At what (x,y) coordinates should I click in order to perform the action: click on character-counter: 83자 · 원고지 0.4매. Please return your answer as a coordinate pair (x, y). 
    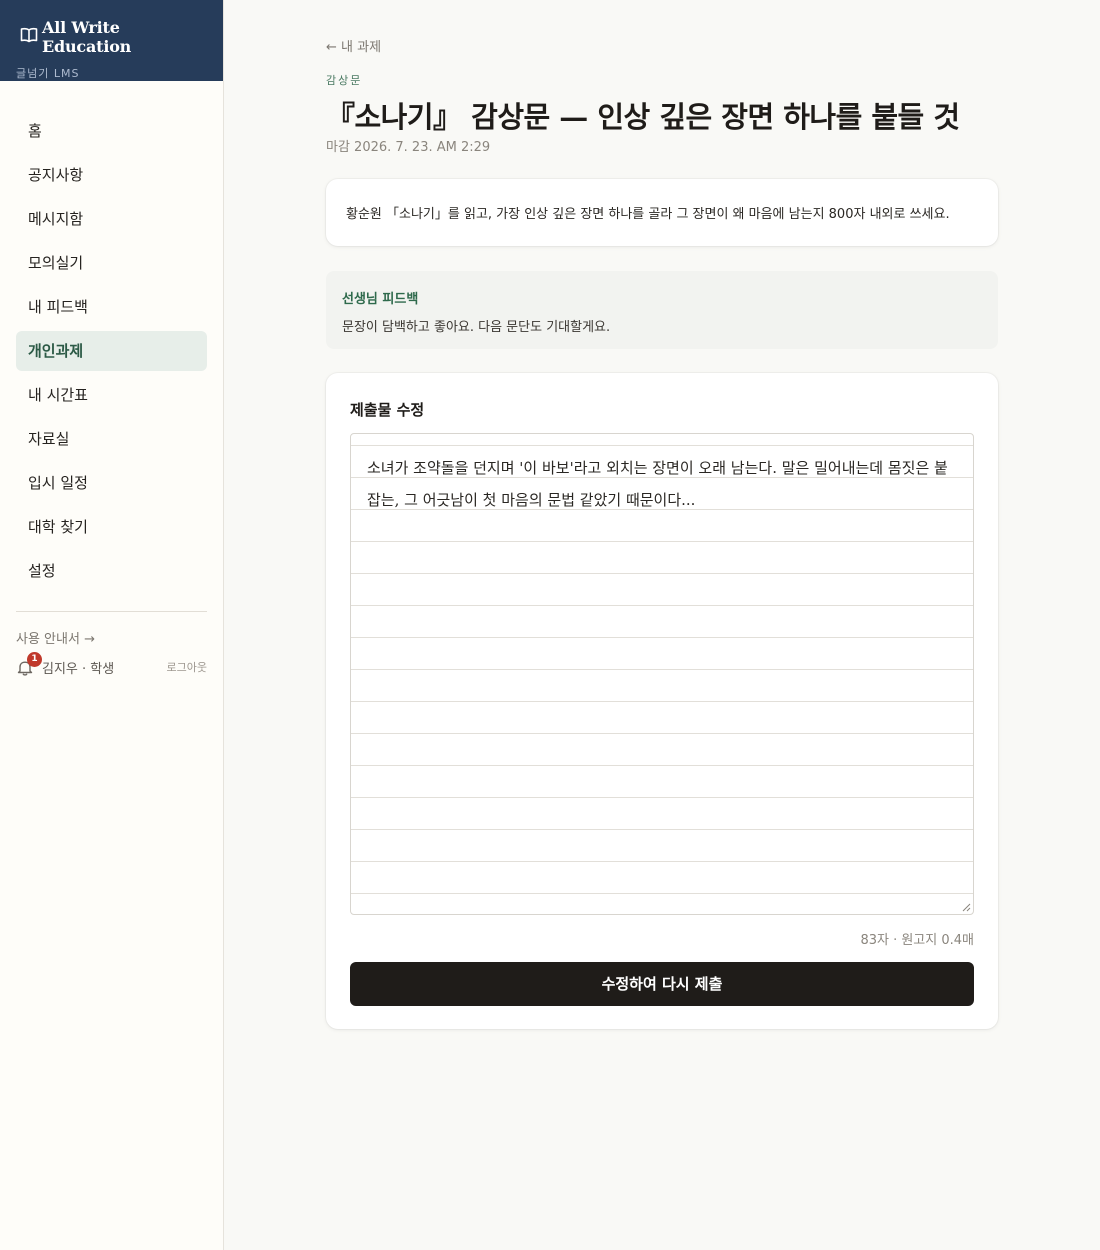
    Looking at the image, I should click on (917, 940).